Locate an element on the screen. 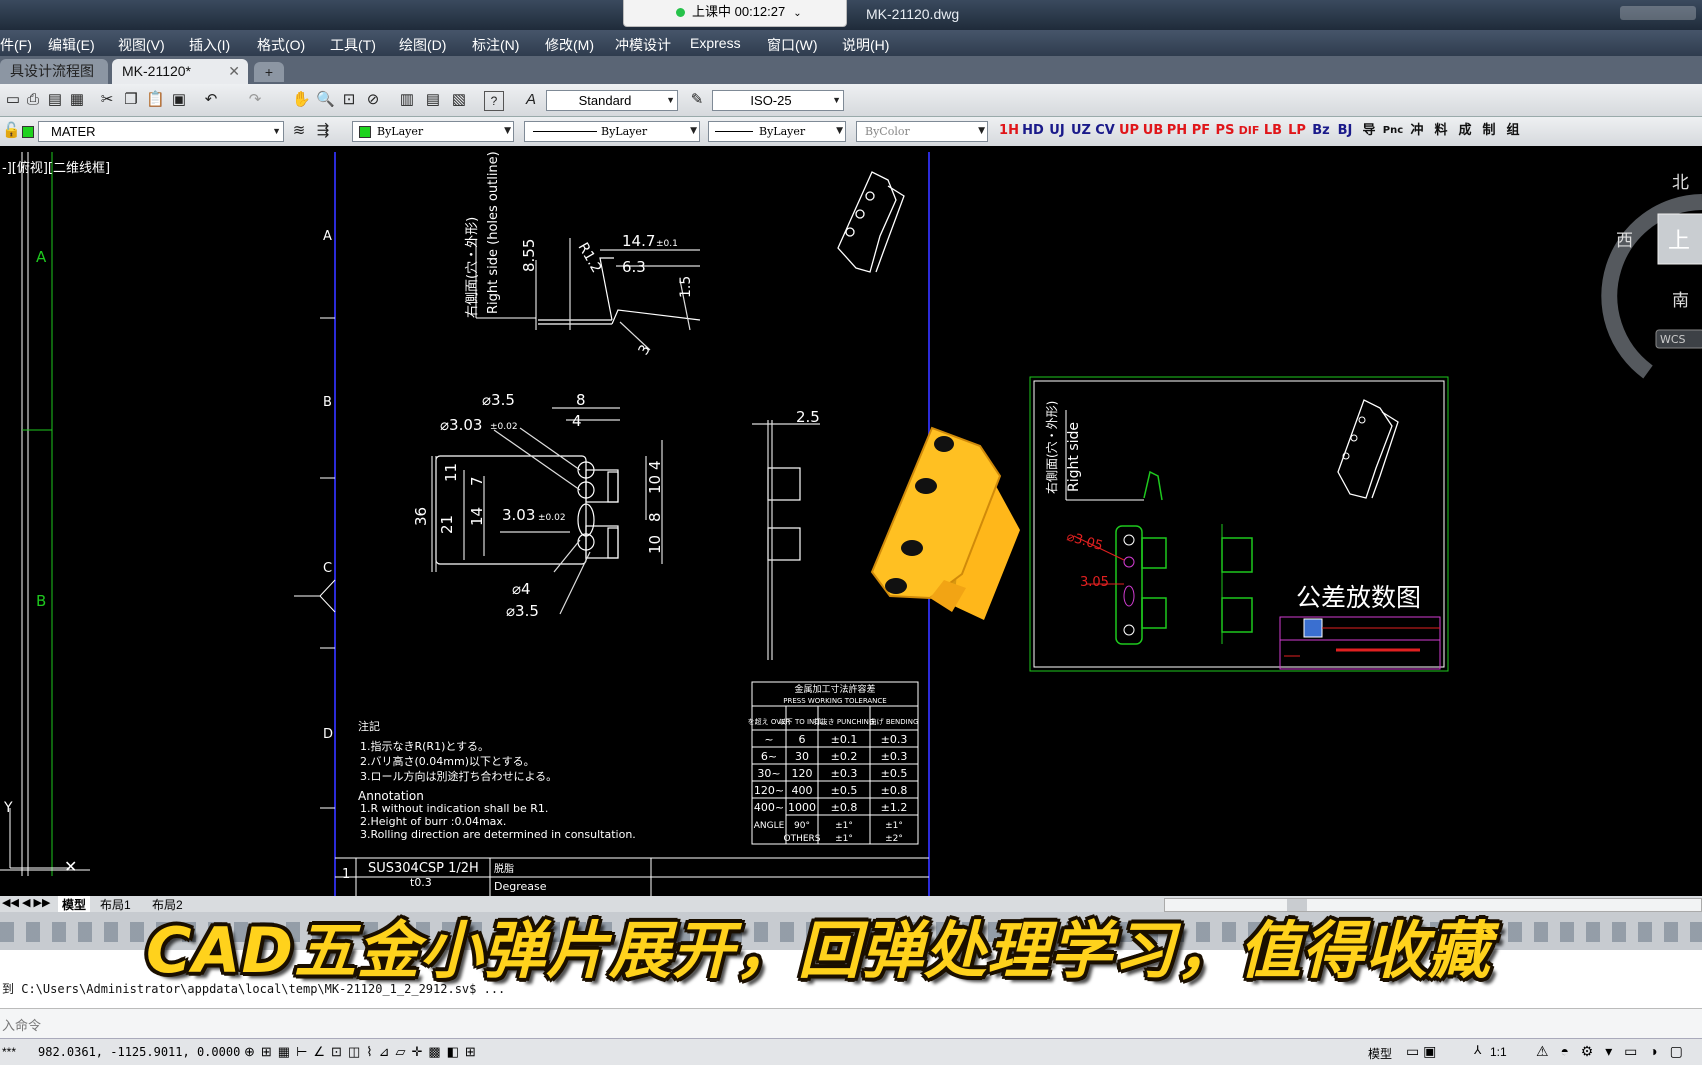  redo-icon: ↷ is located at coordinates (255, 100).